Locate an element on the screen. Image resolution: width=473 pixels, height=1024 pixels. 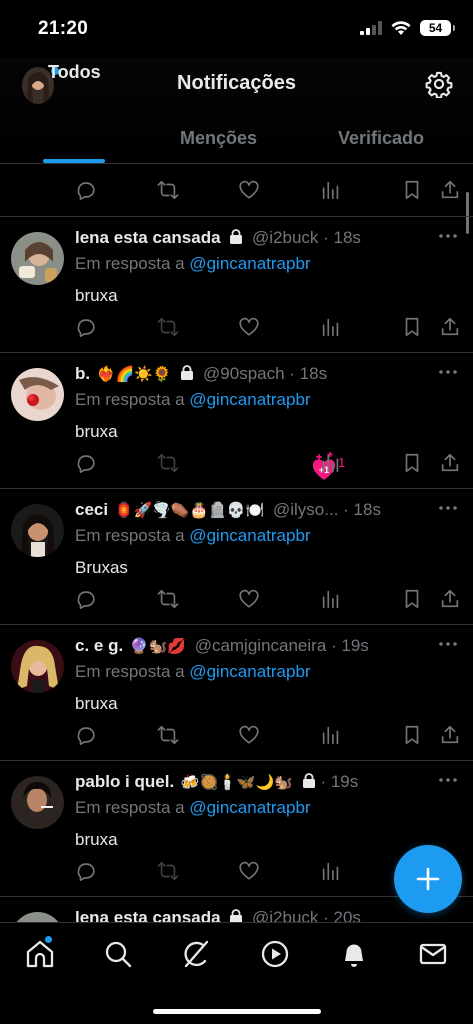
status-bar: 21:20 54 is located at coordinates (236, 29).